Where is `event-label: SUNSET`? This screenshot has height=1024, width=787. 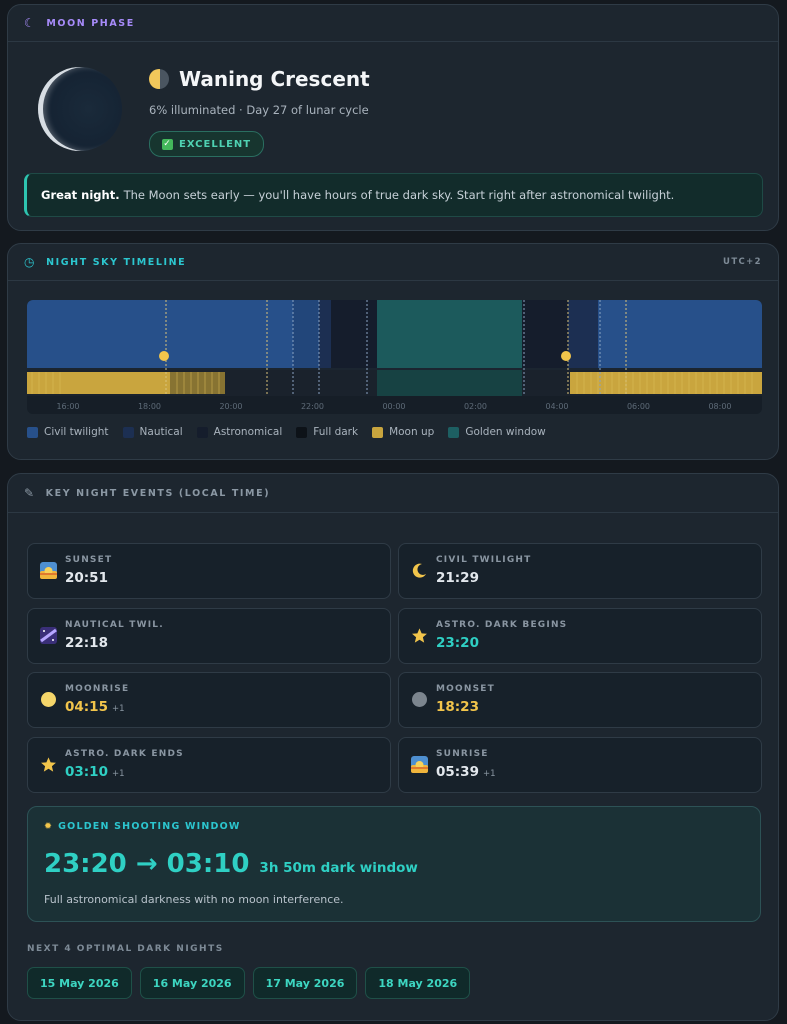
event-label: SUNSET is located at coordinates (89, 560).